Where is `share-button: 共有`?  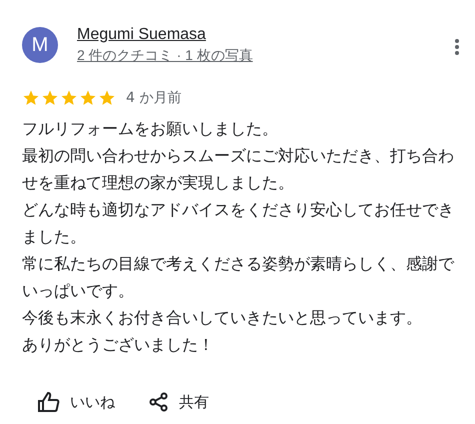
share-button: 共有 is located at coordinates (179, 402).